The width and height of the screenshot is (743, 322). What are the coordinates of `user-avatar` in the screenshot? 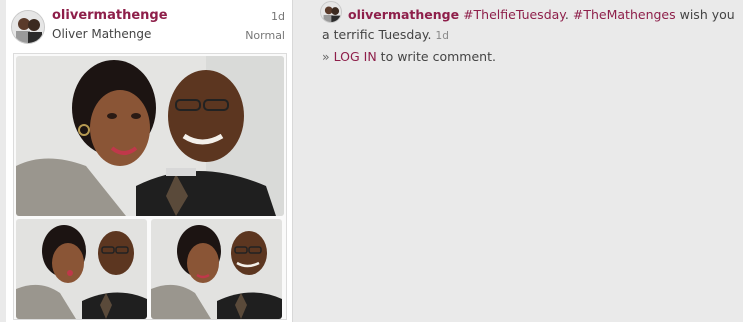 It's located at (28, 27).